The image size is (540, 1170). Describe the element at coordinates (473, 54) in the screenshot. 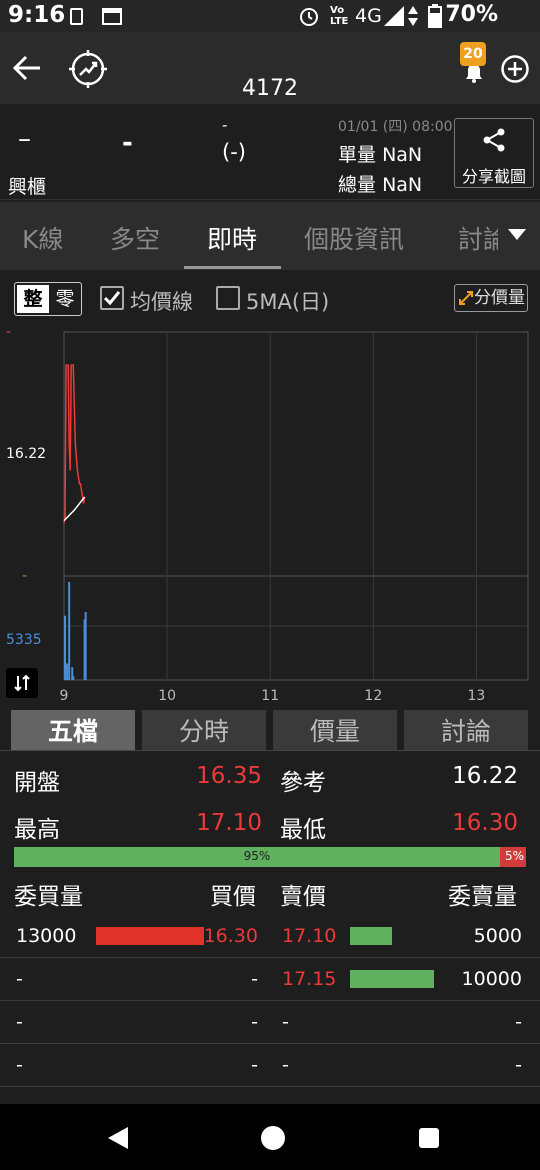

I see `notification-badge: 20` at that location.